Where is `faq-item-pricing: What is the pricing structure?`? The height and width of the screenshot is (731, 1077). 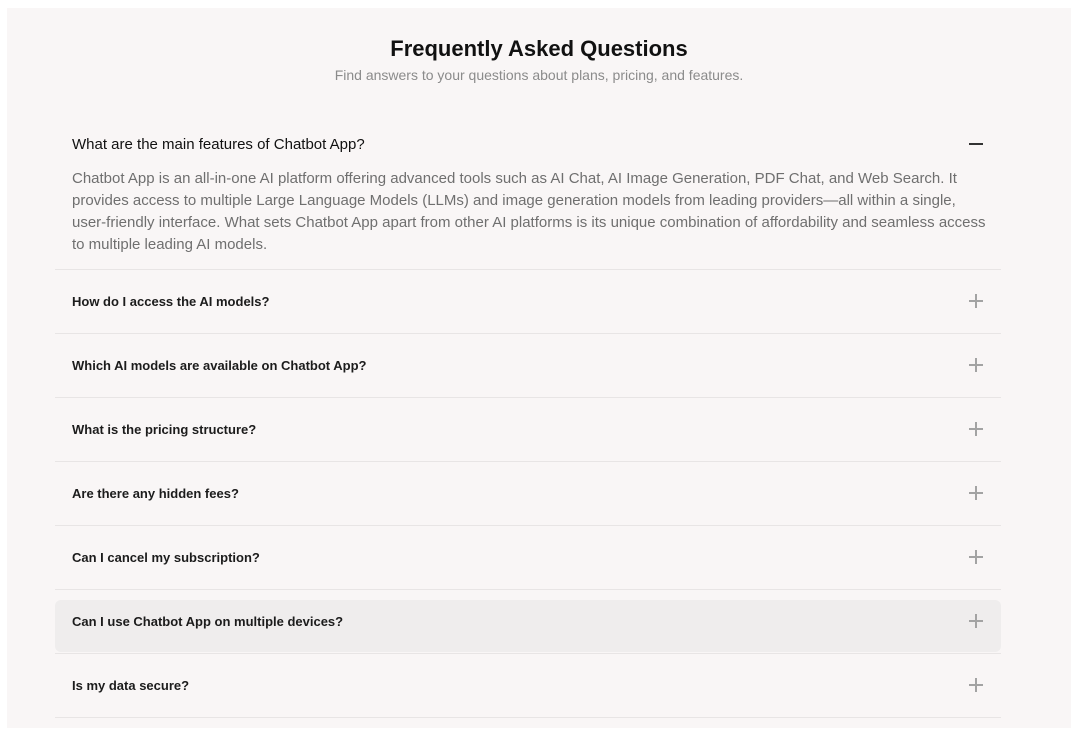
faq-item-pricing: What is the pricing structure? is located at coordinates (528, 430).